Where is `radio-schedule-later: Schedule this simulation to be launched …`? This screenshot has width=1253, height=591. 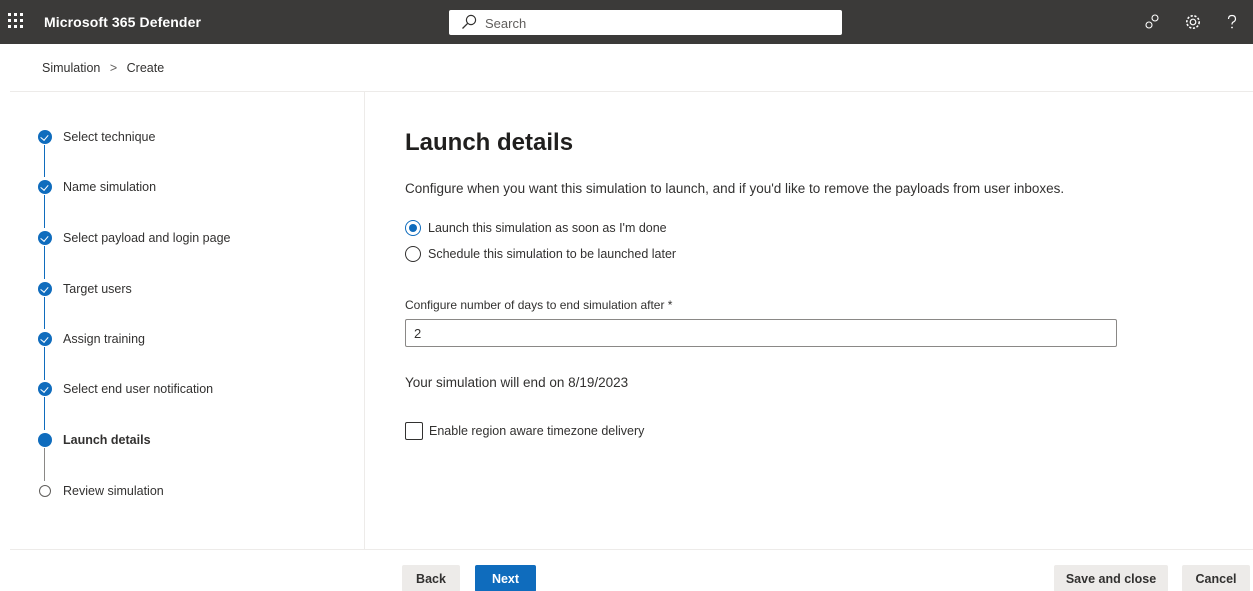 radio-schedule-later: Schedule this simulation to be launched … is located at coordinates (540, 254).